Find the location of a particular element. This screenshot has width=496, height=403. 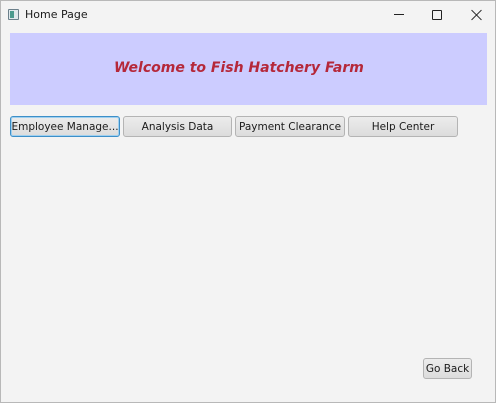

go-back-button: Go Back is located at coordinates (447, 368).